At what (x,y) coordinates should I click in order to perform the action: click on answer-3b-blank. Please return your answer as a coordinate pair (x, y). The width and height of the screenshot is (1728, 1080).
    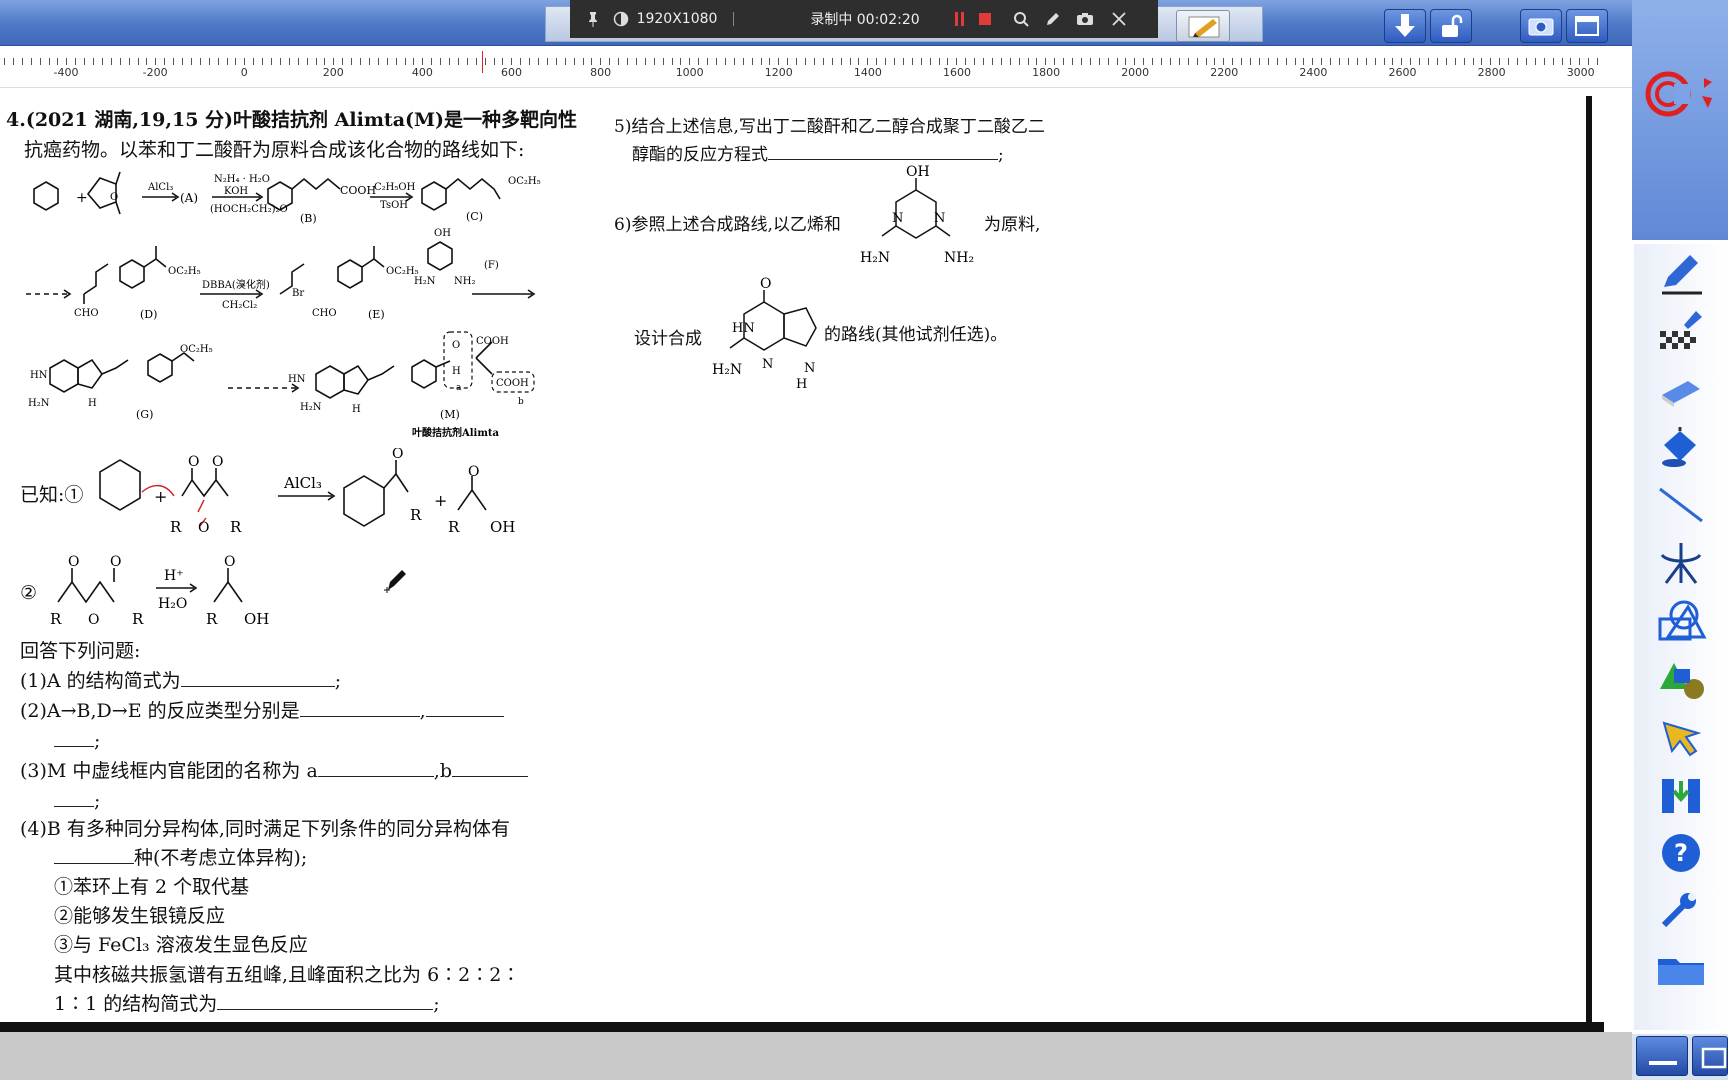
    Looking at the image, I should click on (489, 767).